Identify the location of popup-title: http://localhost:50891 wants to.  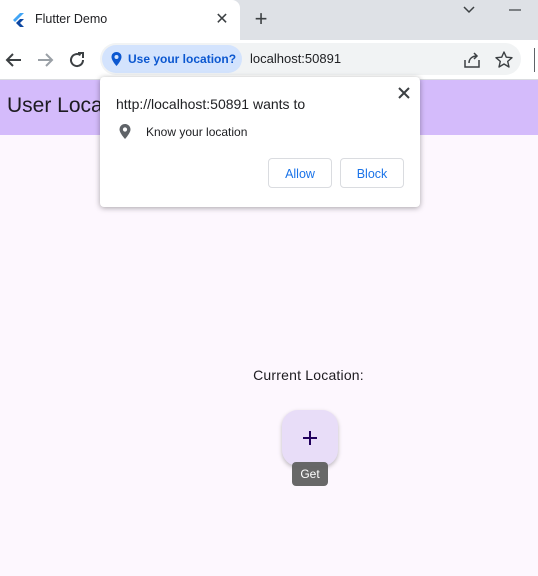
(211, 104).